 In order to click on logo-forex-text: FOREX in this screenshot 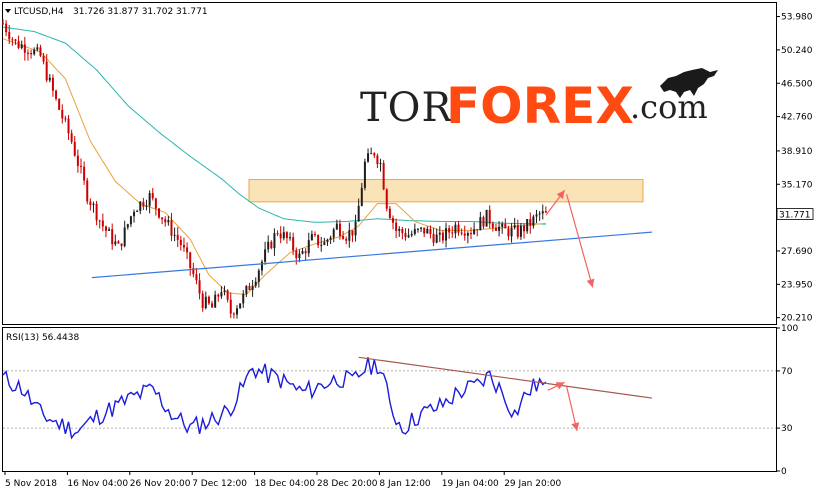, I will do `click(540, 106)`.